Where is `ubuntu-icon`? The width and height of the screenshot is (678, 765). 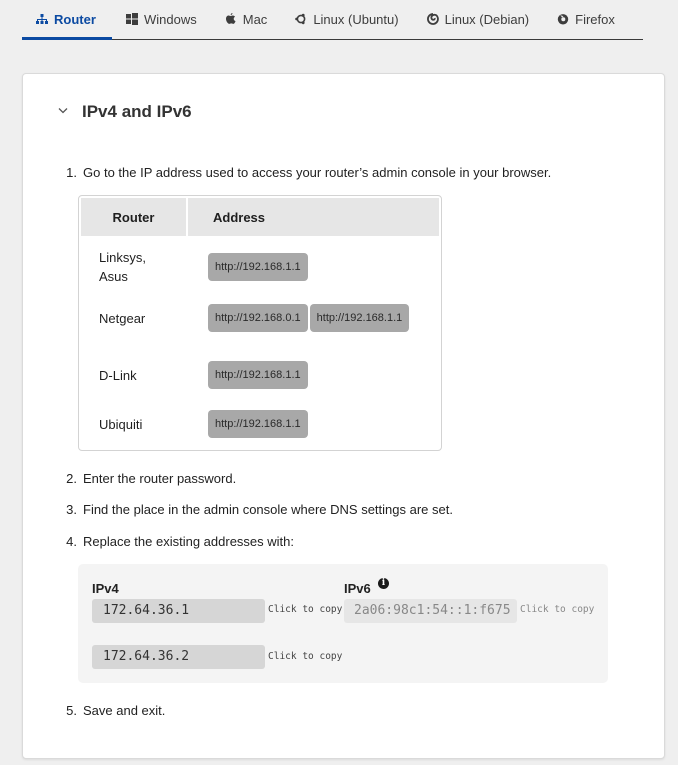 ubuntu-icon is located at coordinates (301, 19).